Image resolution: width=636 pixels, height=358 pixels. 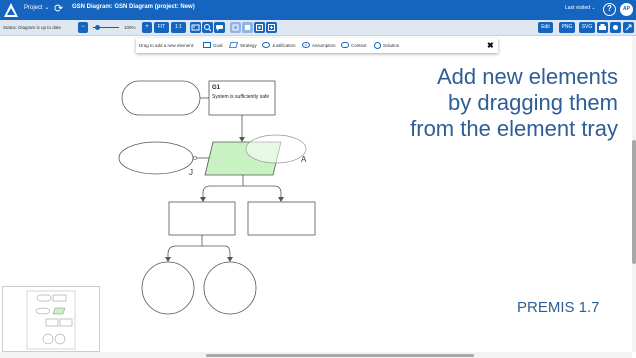 I want to click on branch-right-link, so click(x=262, y=192).